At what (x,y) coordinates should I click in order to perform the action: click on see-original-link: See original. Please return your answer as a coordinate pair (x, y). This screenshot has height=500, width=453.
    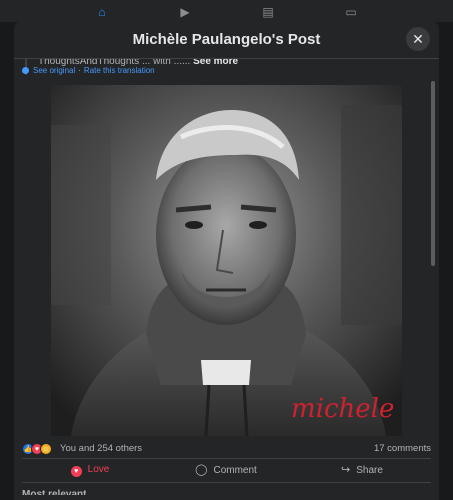
    Looking at the image, I should click on (54, 70).